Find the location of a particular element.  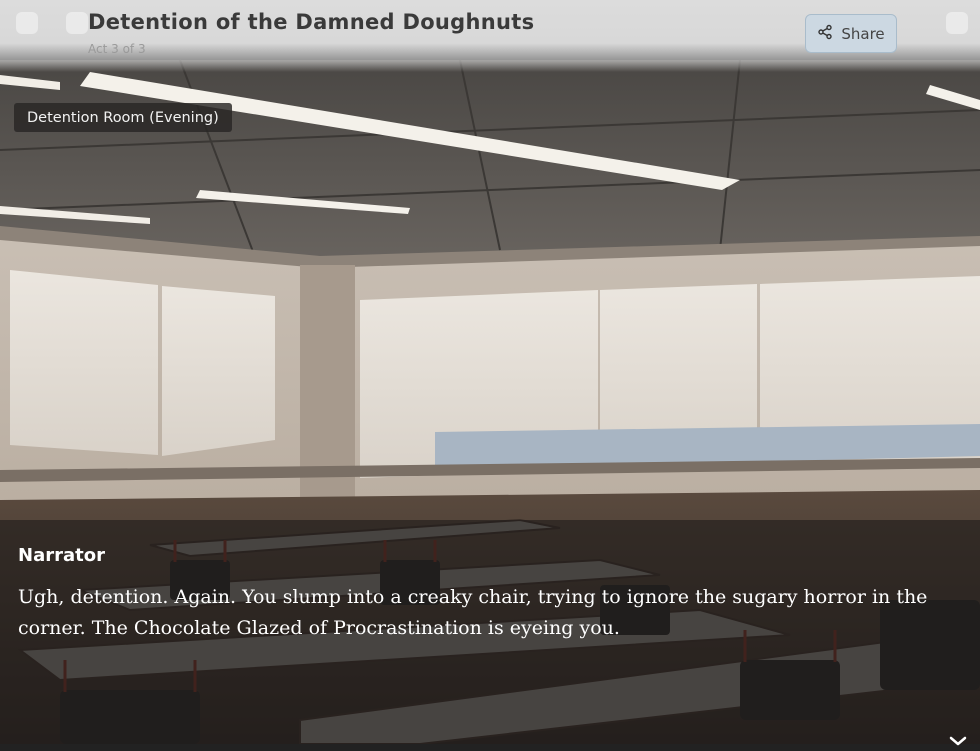

settings-icon is located at coordinates (957, 23).